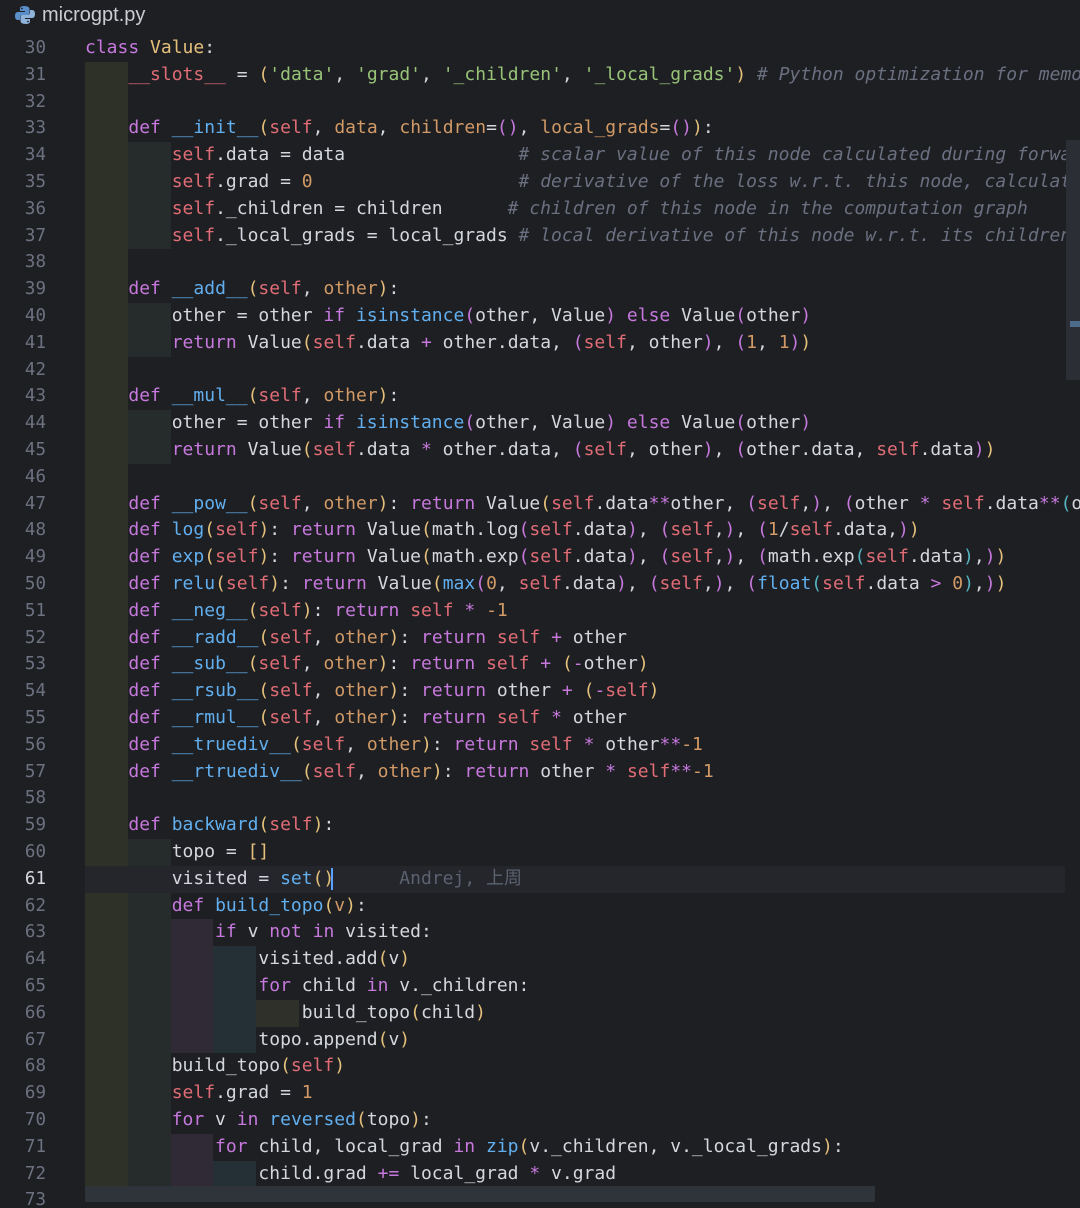 The width and height of the screenshot is (1080, 1208). I want to click on line-number: 33, so click(35, 128).